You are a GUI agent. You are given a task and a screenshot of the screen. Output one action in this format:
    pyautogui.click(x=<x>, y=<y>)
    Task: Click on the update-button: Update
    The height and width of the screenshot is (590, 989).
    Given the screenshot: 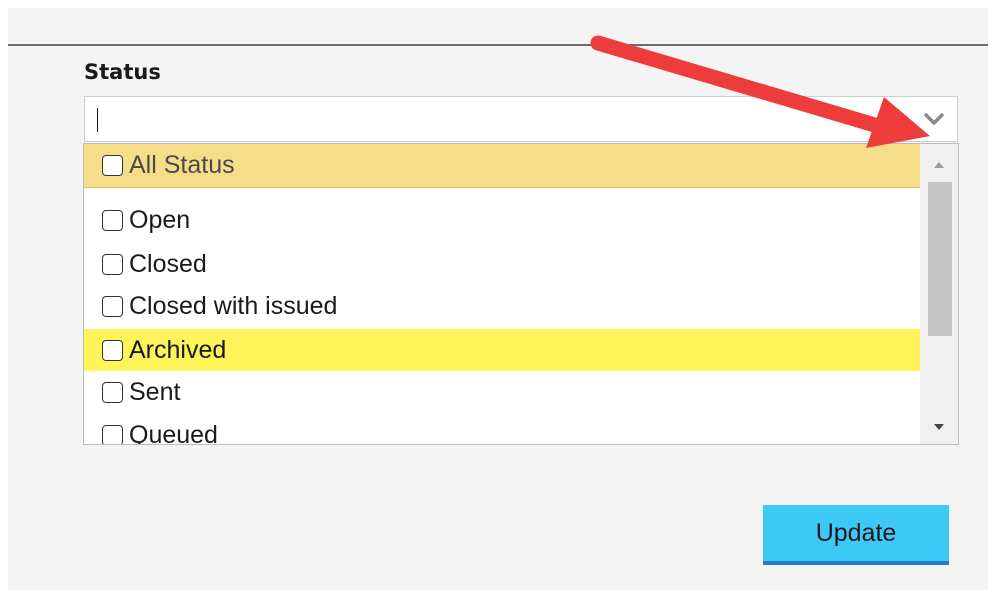 What is the action you would take?
    pyautogui.click(x=856, y=535)
    